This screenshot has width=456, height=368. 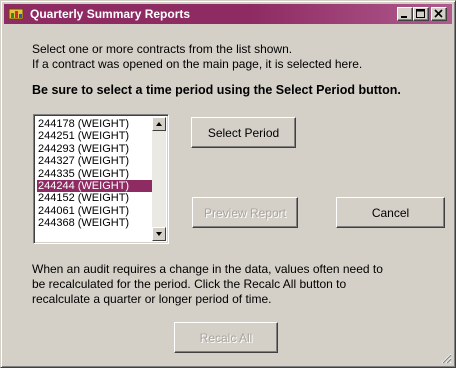 I want to click on list-item: 244178 (WEIGHT), so click(x=96, y=124).